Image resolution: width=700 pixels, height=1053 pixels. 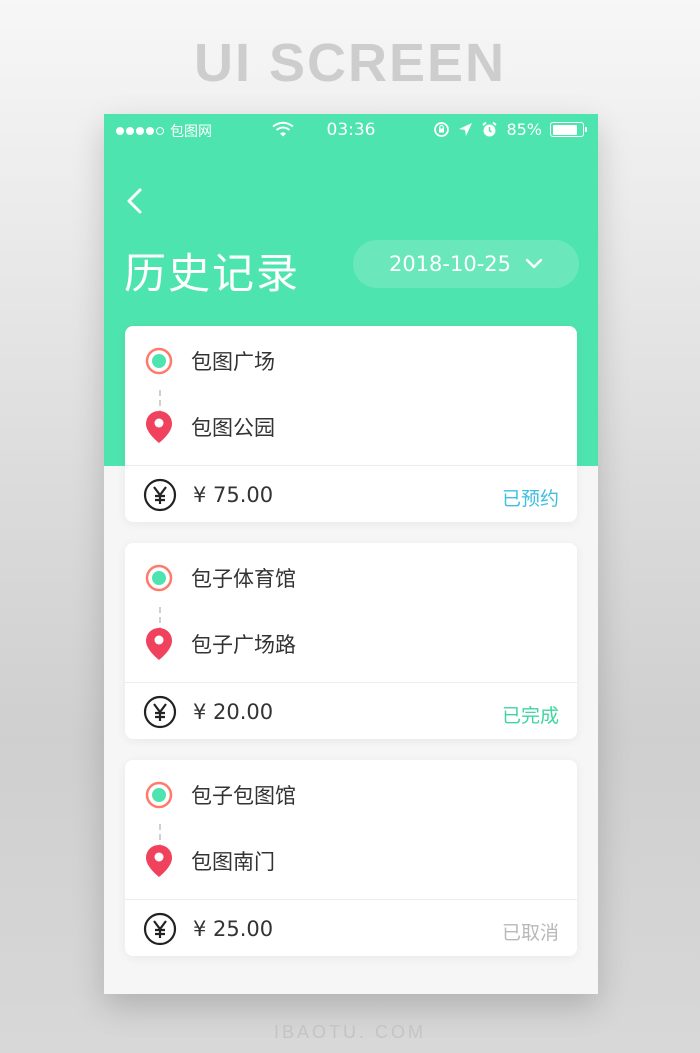 I want to click on route-end: 包图公园, so click(x=210, y=427).